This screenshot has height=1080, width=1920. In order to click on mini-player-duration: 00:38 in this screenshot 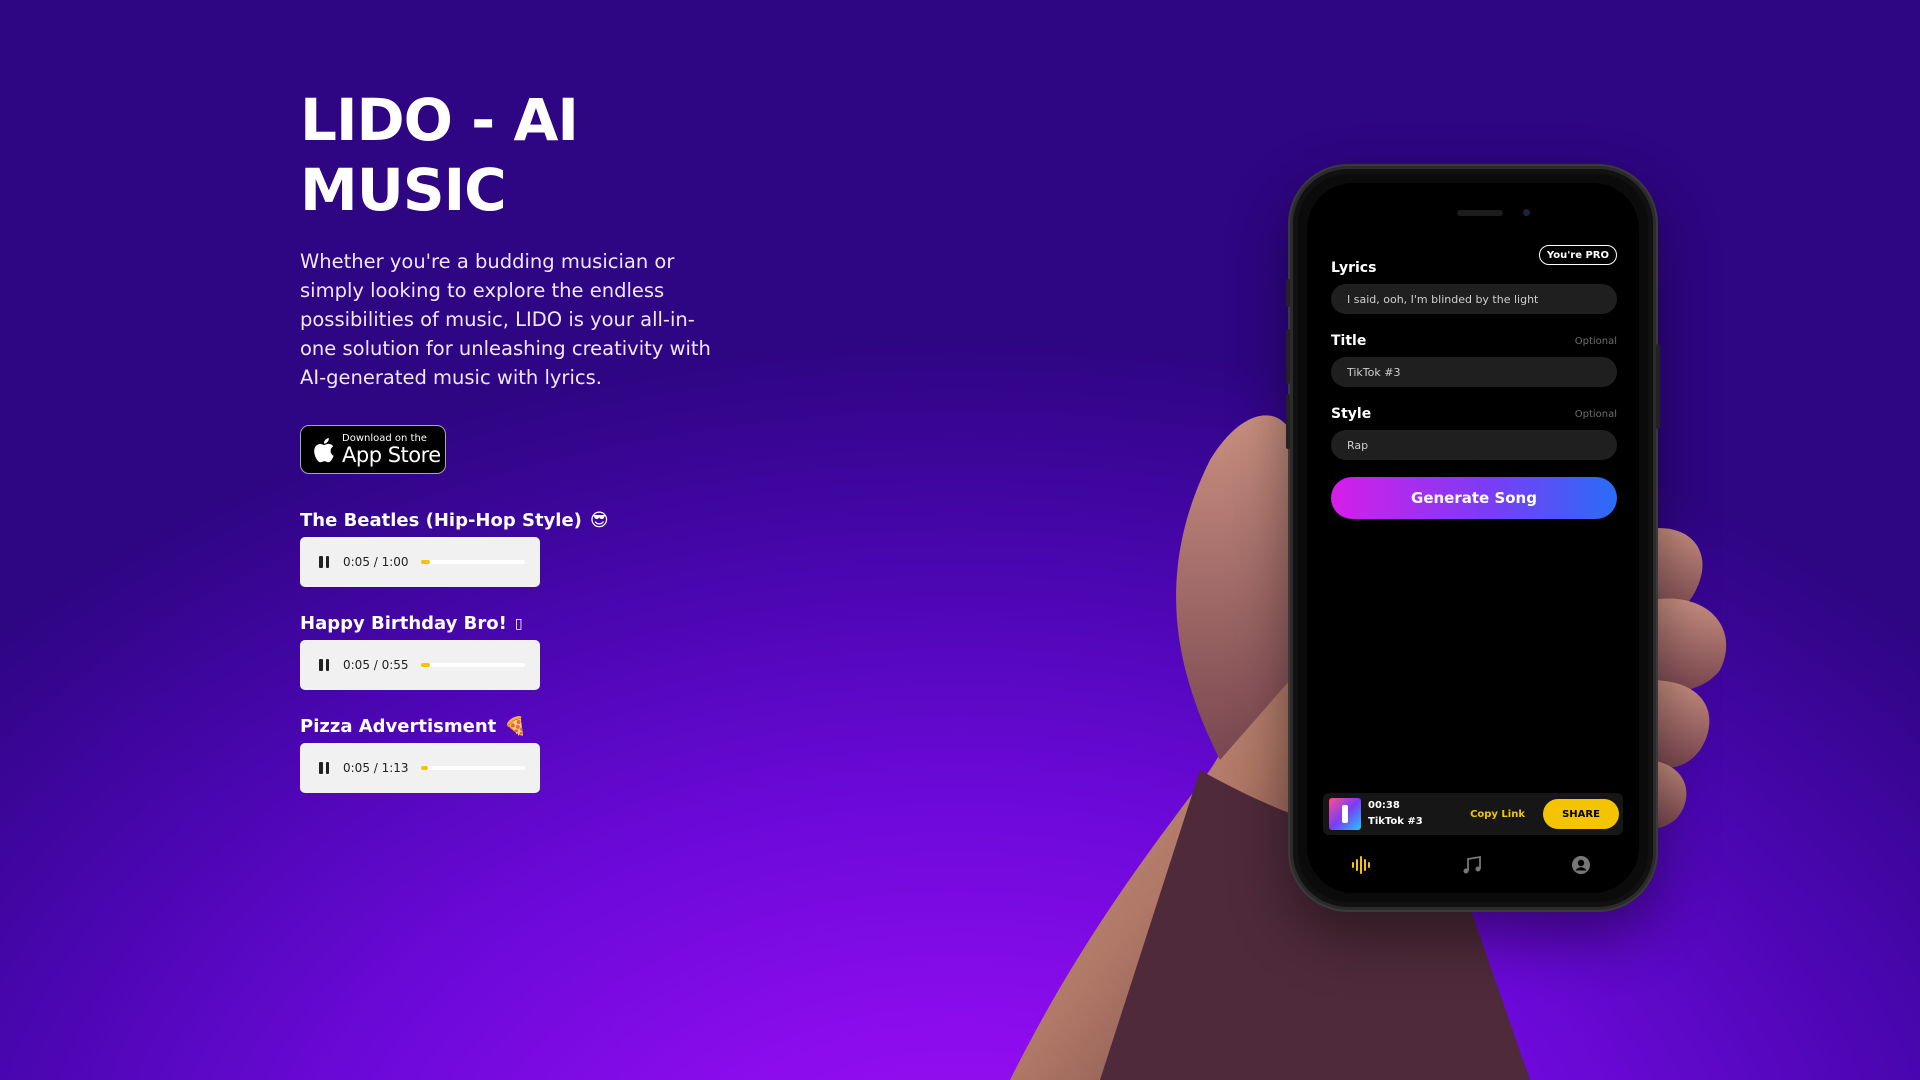, I will do `click(1384, 805)`.